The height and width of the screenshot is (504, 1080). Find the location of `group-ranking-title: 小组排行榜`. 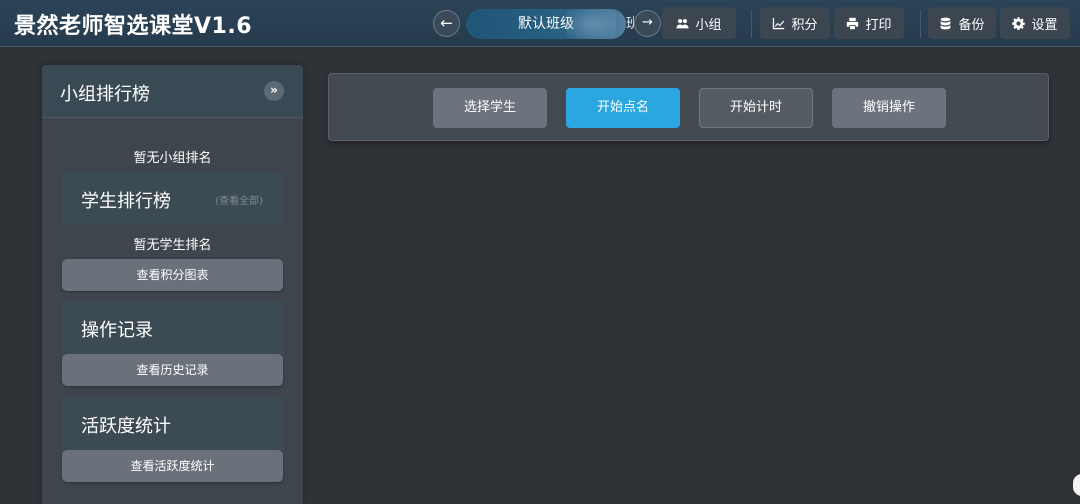

group-ranking-title: 小组排行榜 is located at coordinates (105, 94).